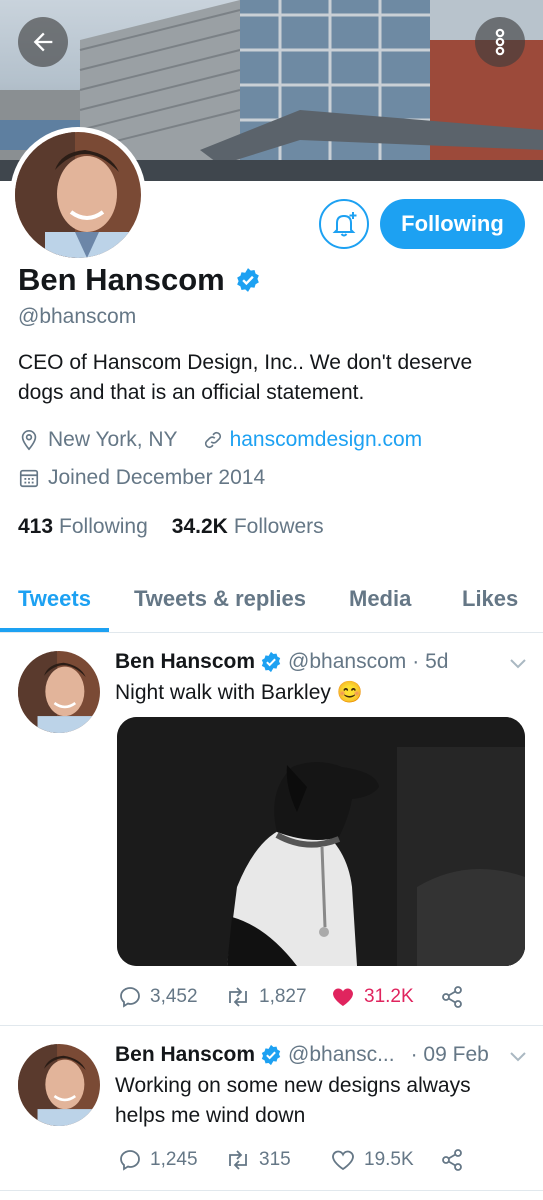 This screenshot has height=1200, width=543. I want to click on retweet-button: 1,827, so click(277, 997).